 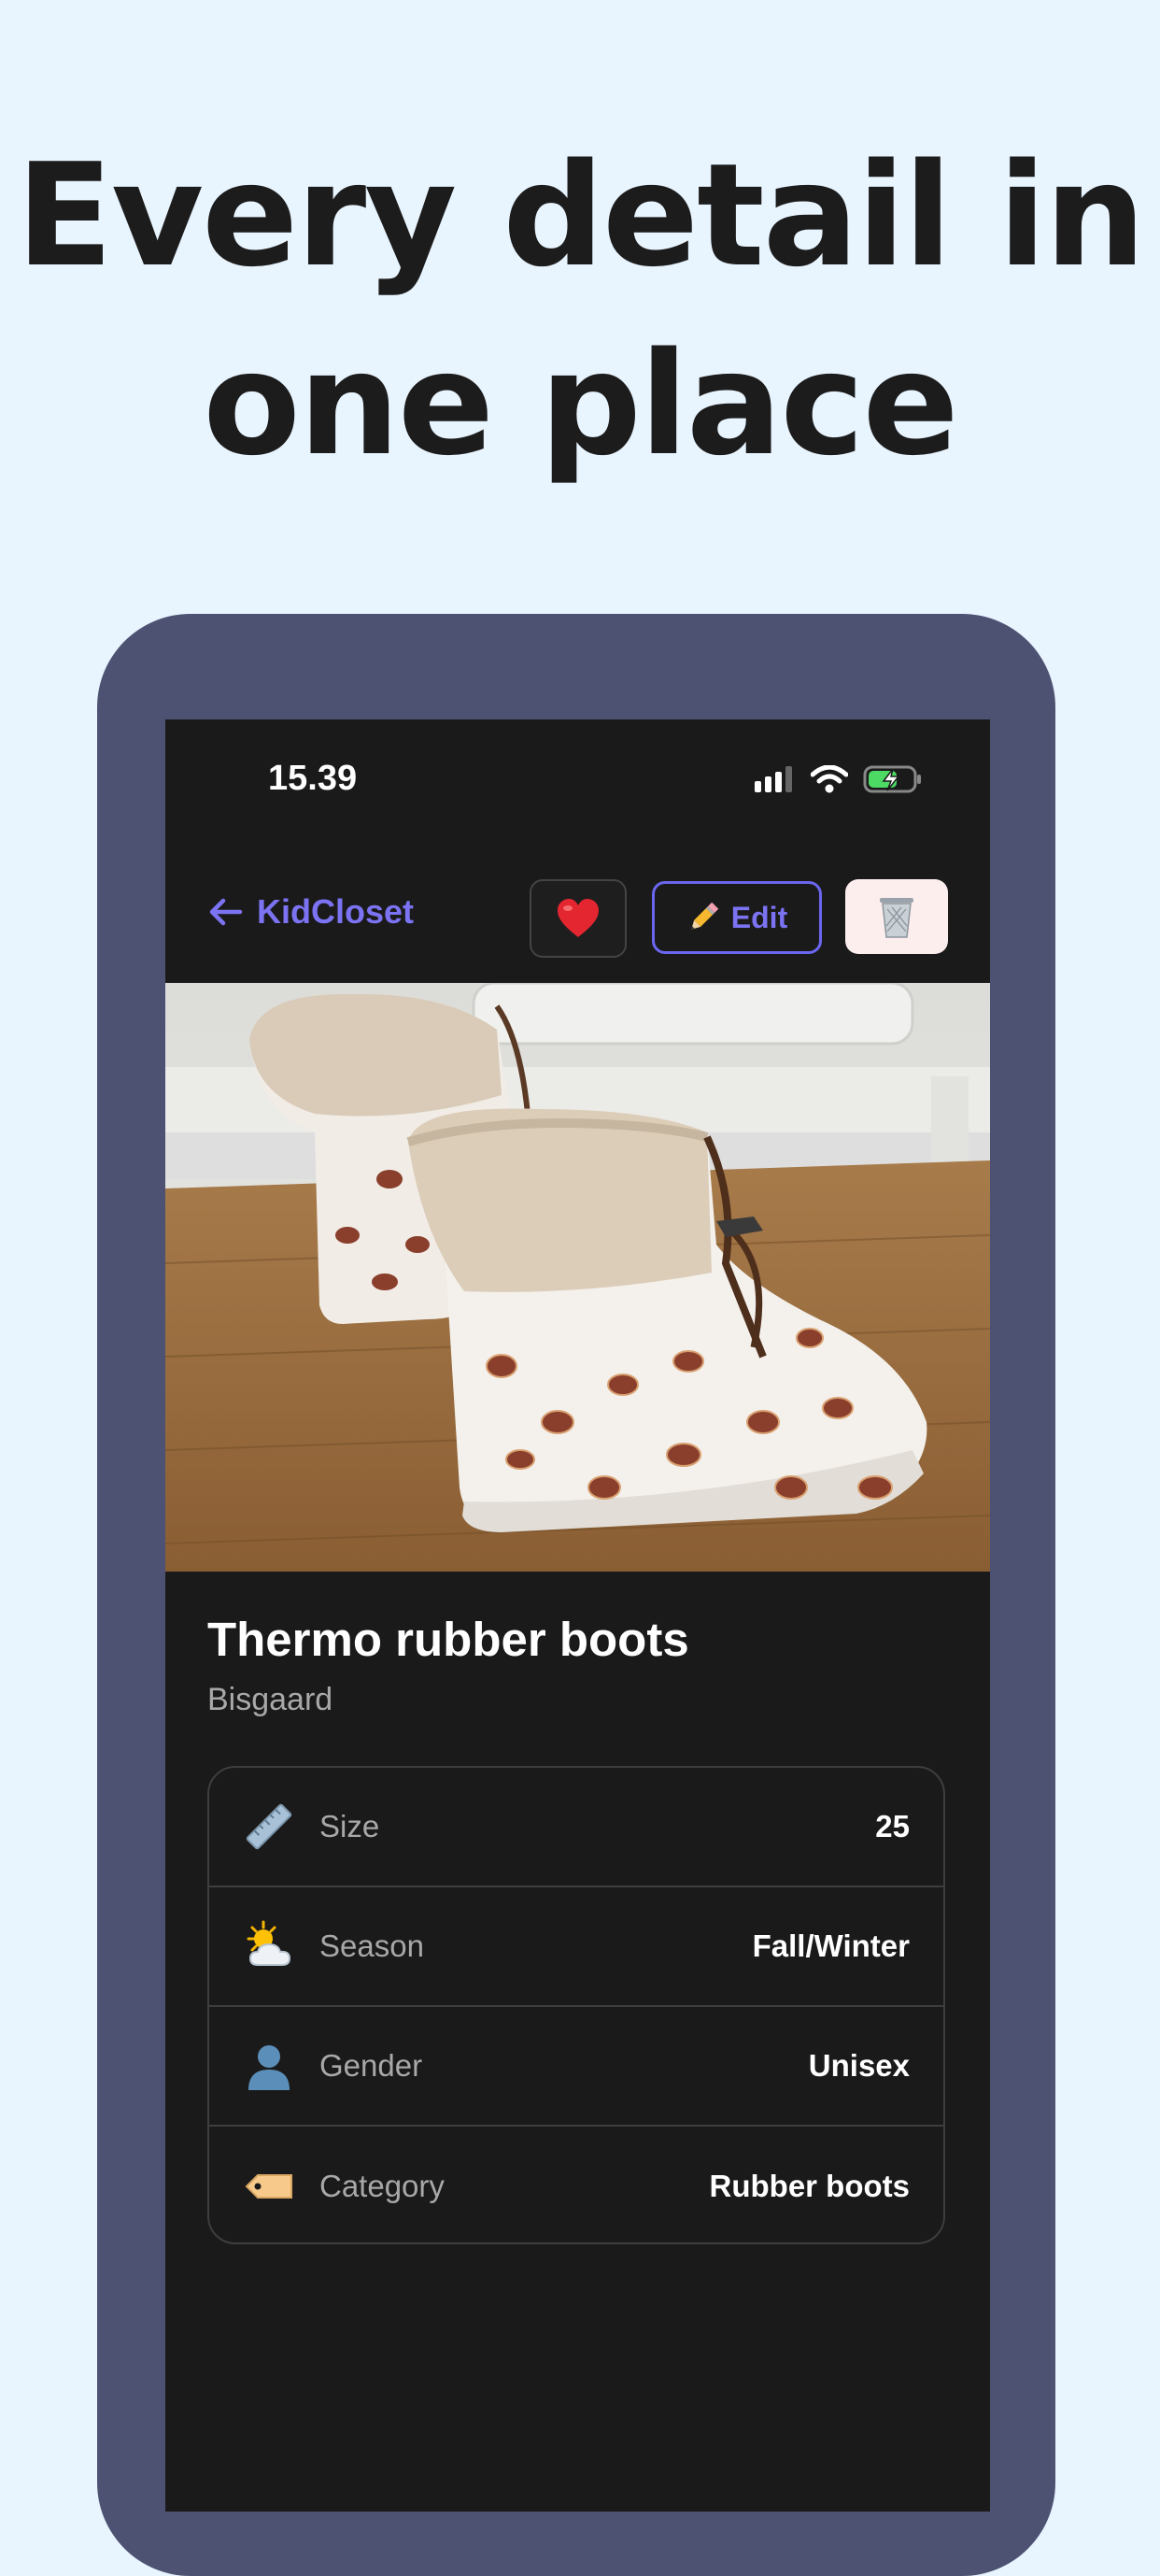 What do you see at coordinates (576, 2184) in the screenshot?
I see `detail-row-category: Category Rubber boots` at bounding box center [576, 2184].